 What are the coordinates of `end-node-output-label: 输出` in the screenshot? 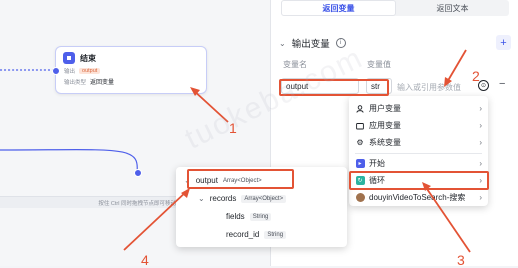 It's located at (70, 72).